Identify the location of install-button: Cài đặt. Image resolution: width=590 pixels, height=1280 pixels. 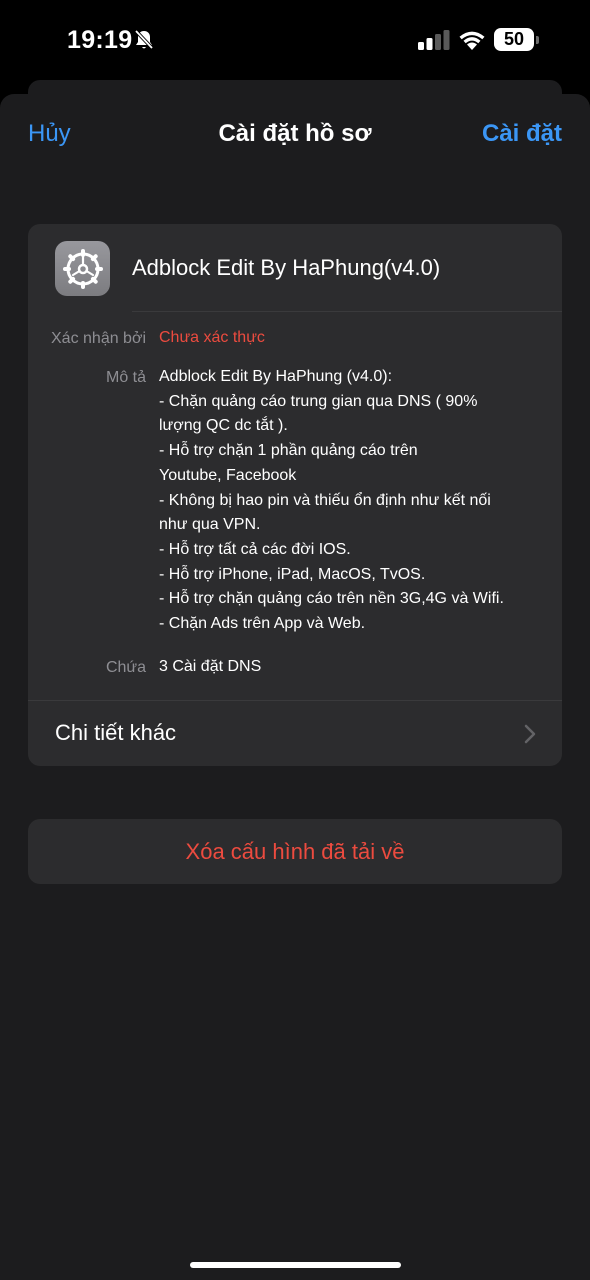
(522, 134).